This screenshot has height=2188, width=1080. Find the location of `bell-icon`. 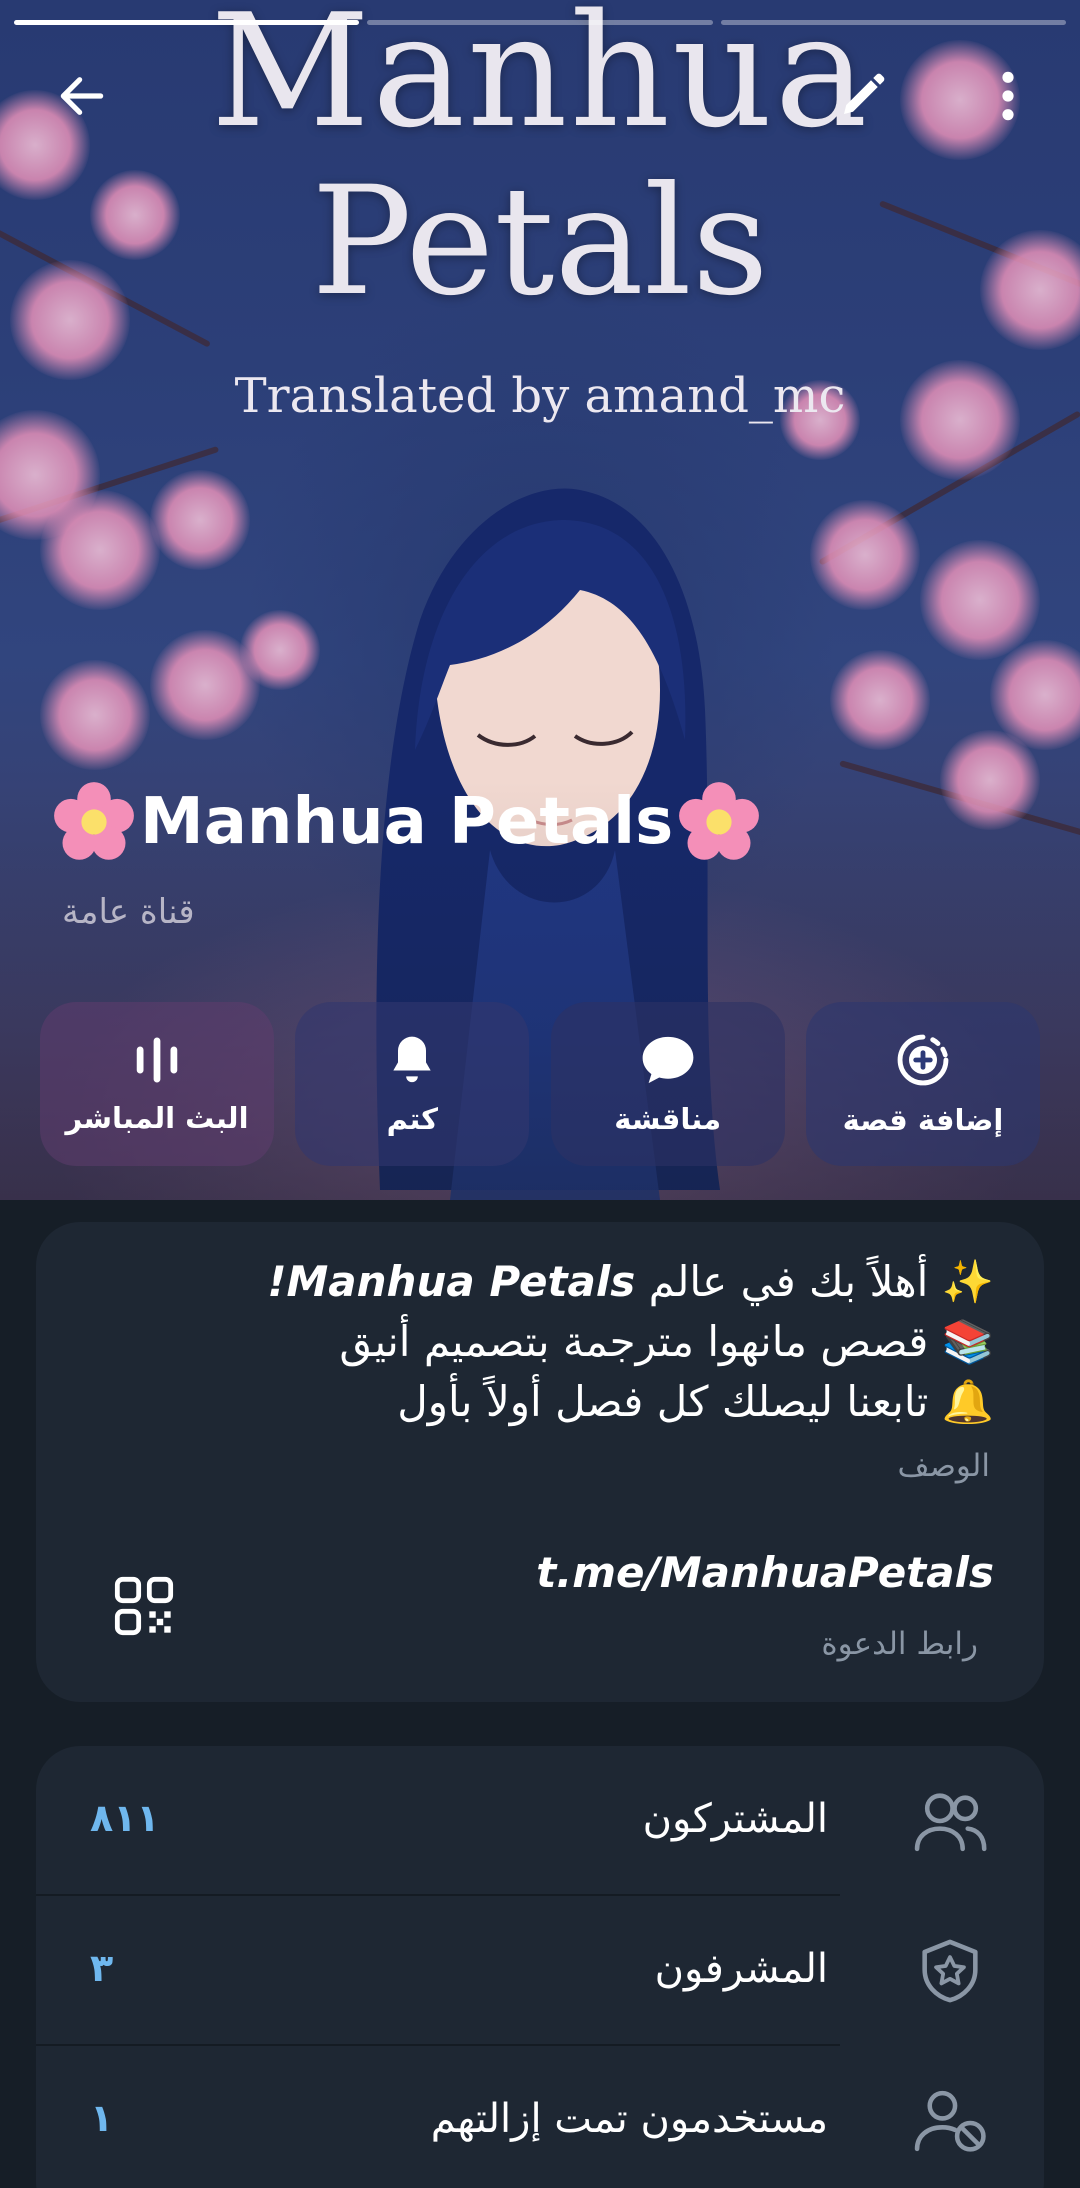

bell-icon is located at coordinates (412, 1059).